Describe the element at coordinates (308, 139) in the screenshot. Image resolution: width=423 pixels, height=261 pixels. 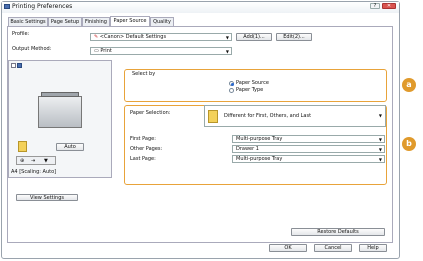
I see `first-page-select: Multi-purpose Tray ▼` at that location.